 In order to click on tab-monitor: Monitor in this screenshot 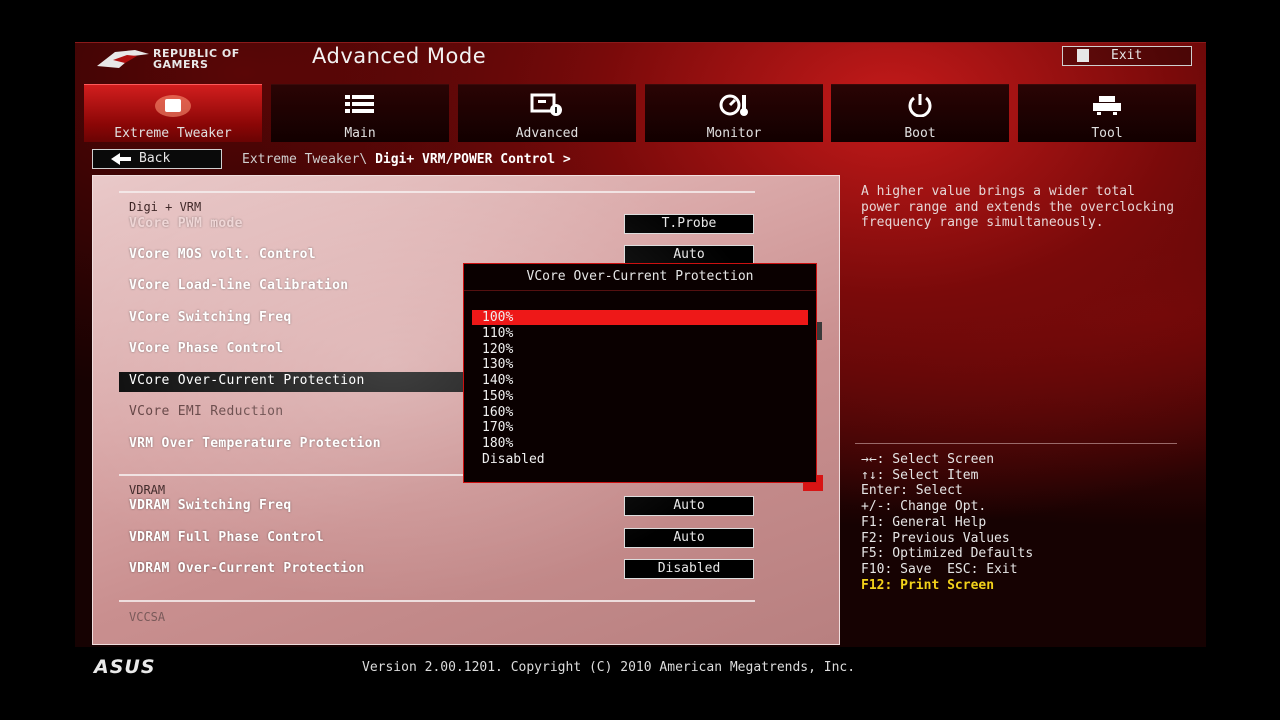, I will do `click(734, 113)`.